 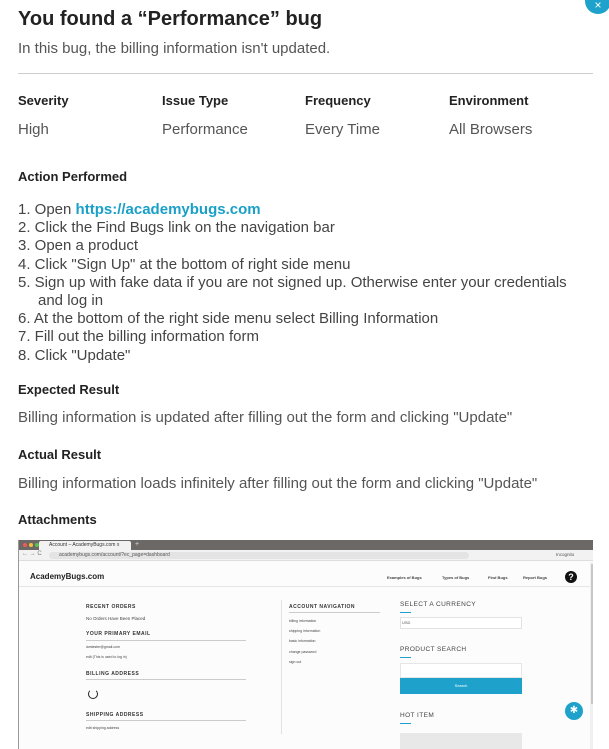 I want to click on currency-select: USD, so click(x=461, y=623).